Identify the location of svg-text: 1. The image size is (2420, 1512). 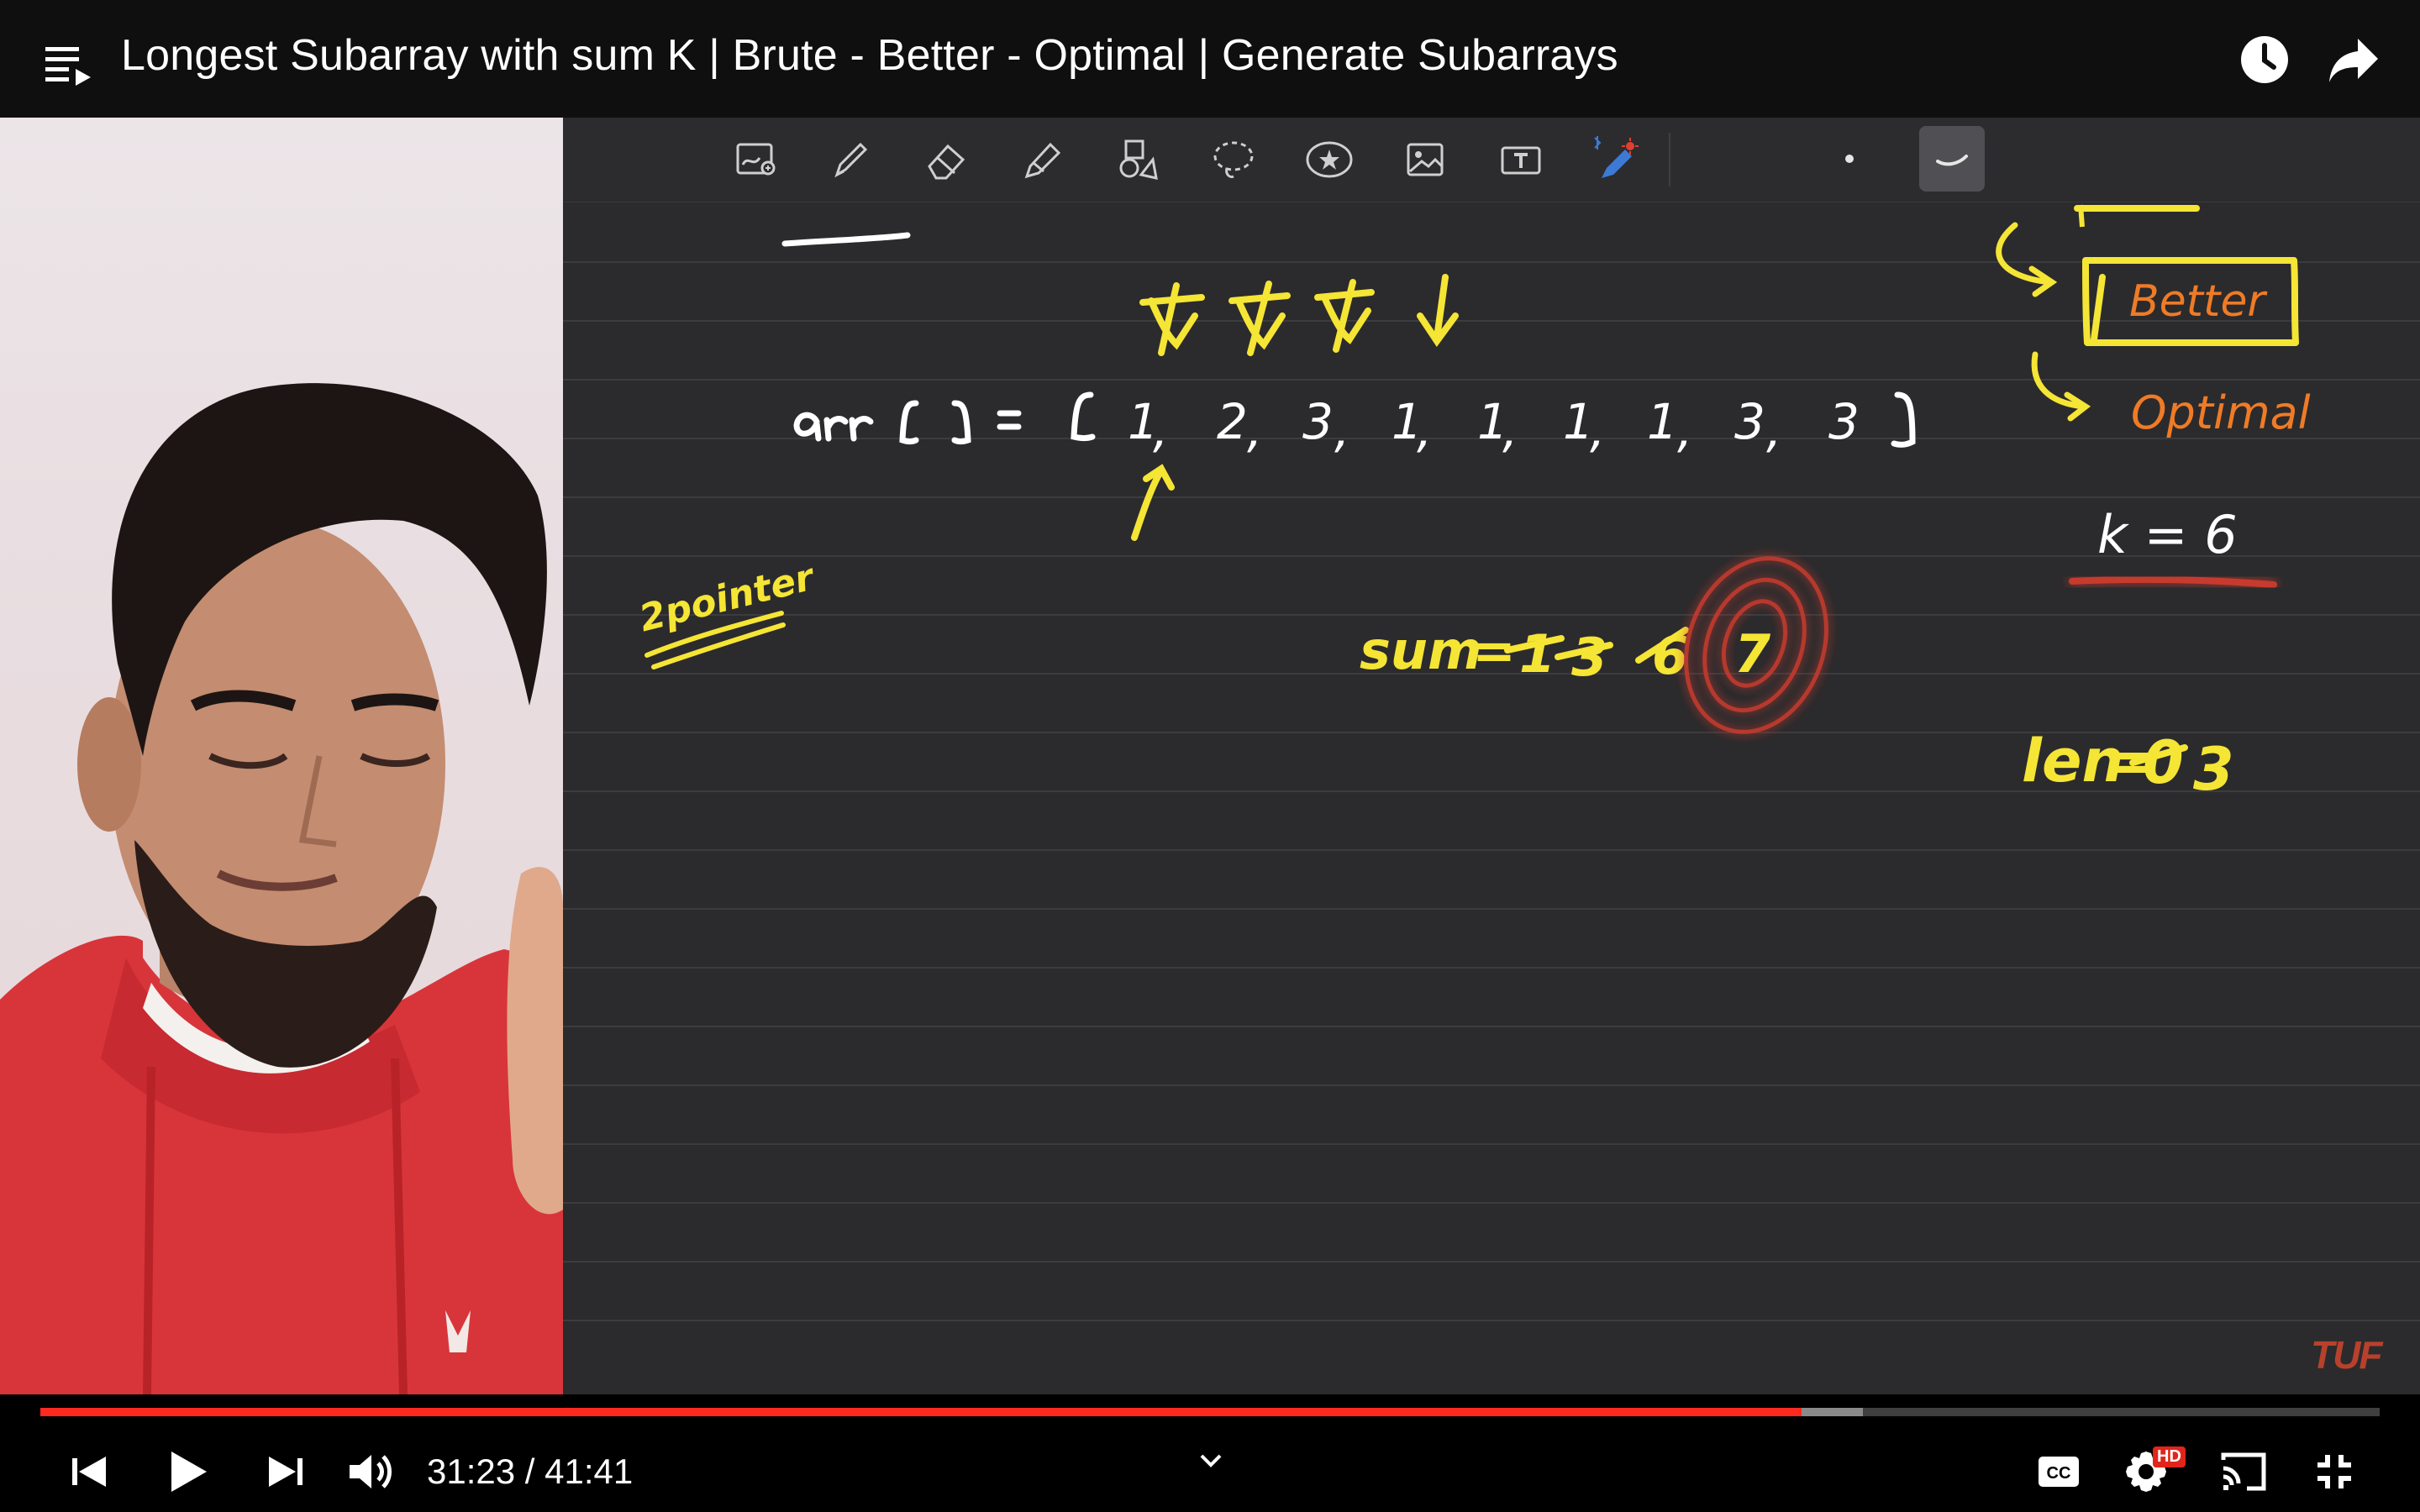
(1537, 654).